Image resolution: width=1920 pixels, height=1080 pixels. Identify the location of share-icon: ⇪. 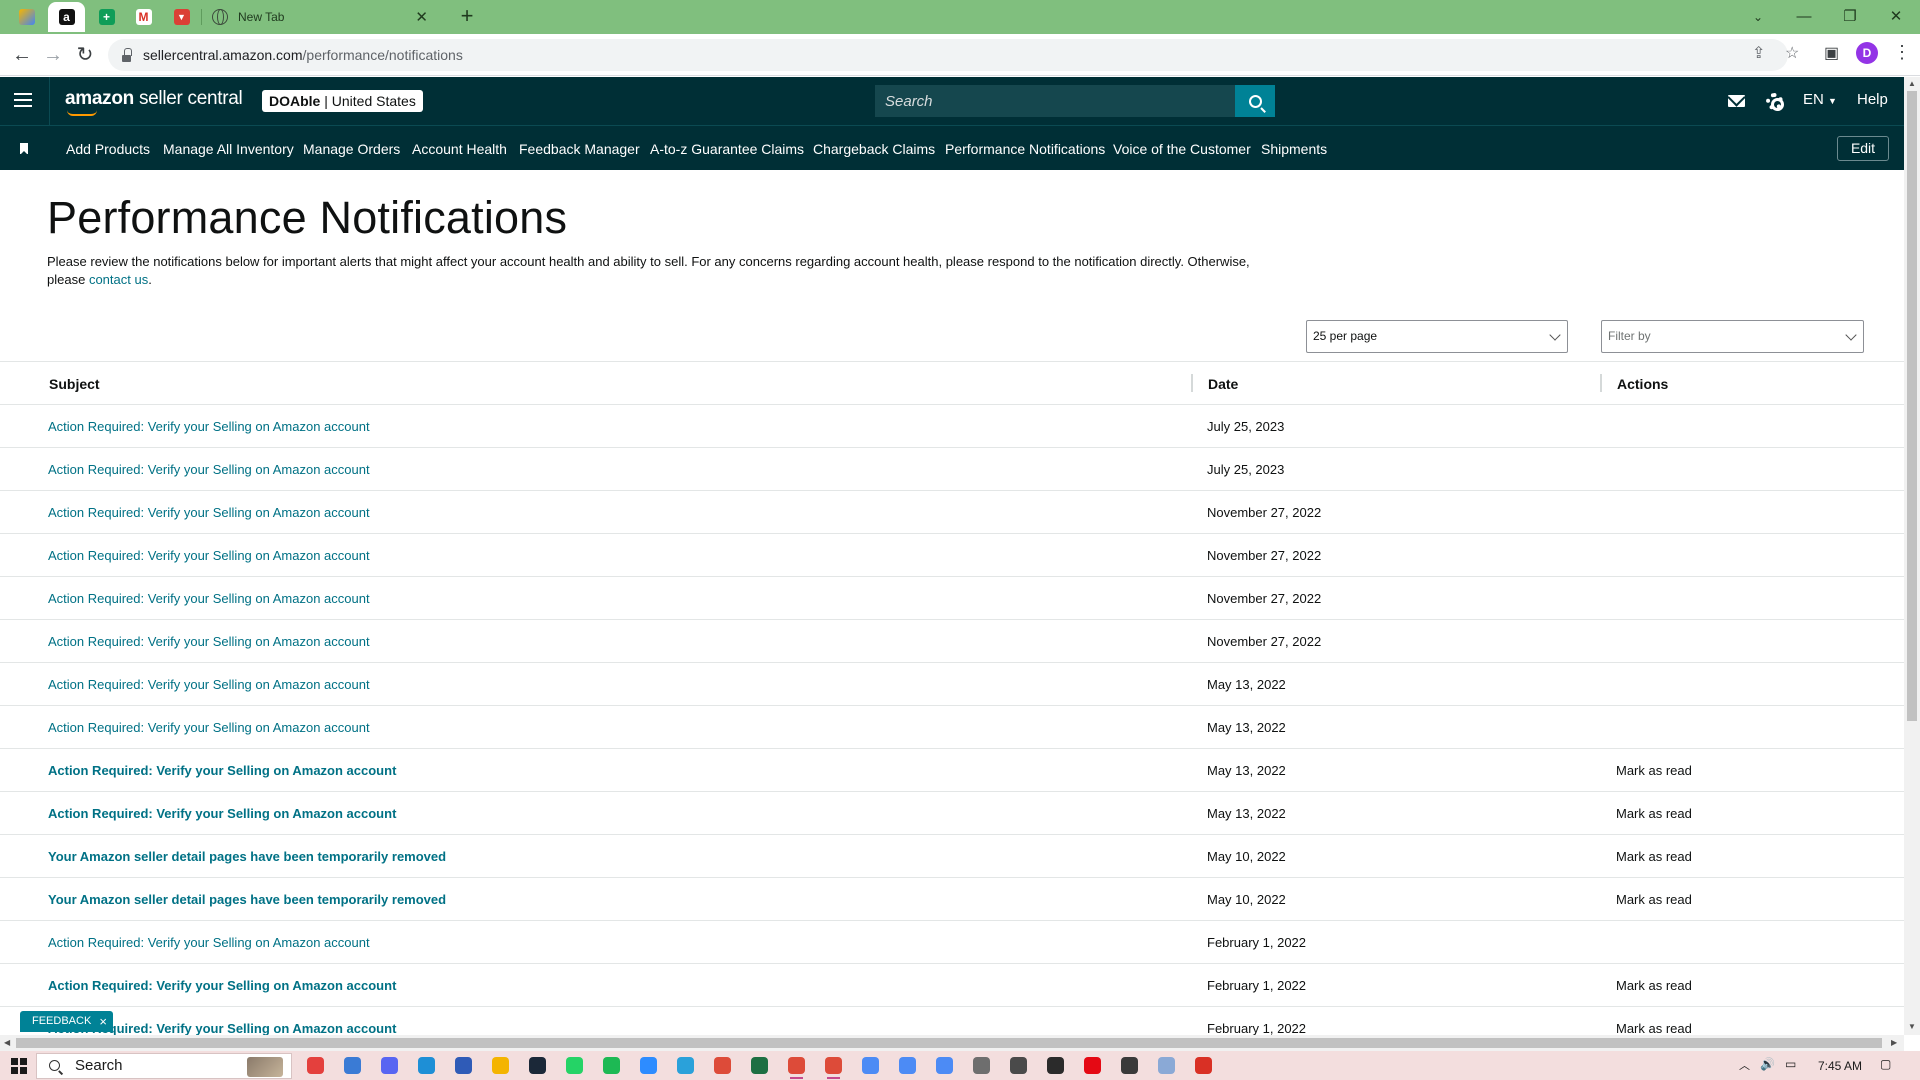
(1758, 53).